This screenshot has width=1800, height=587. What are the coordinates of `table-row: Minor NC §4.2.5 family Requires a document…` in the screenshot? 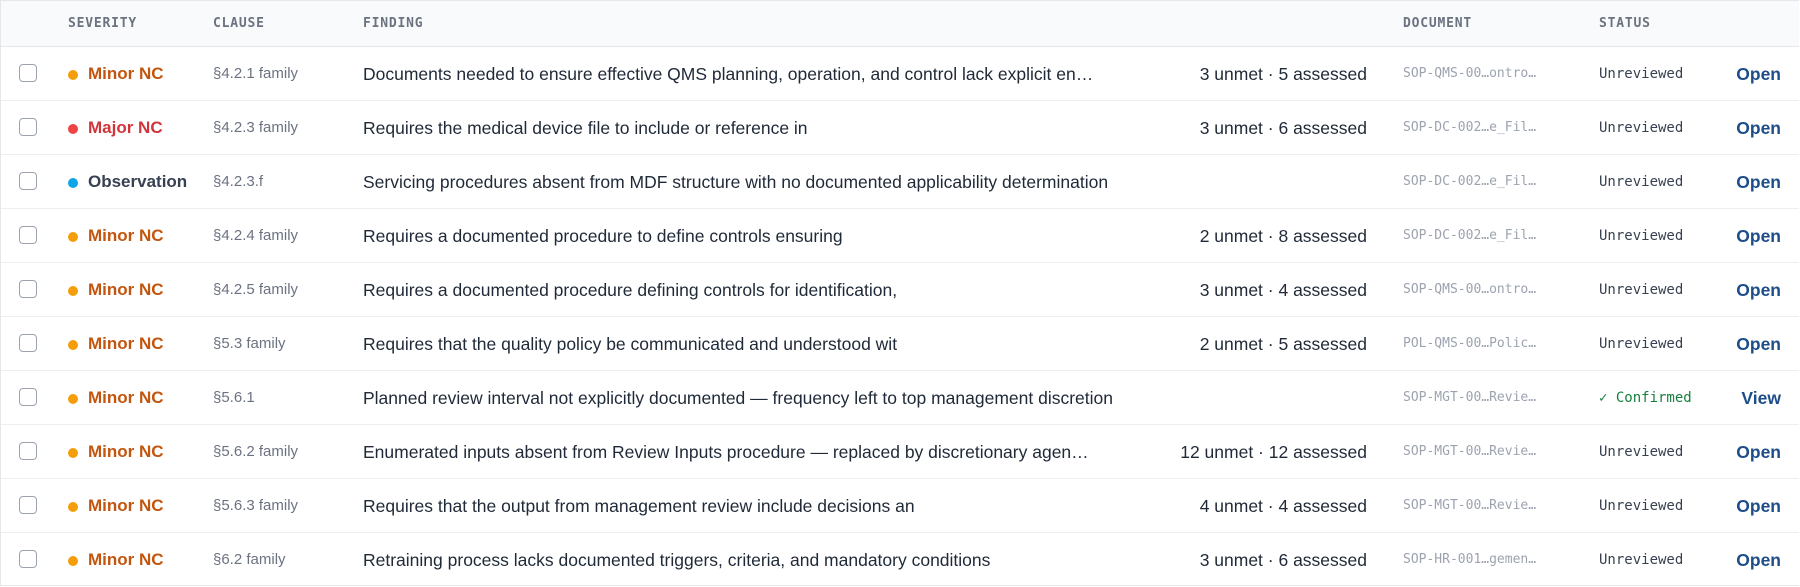 It's located at (900, 290).